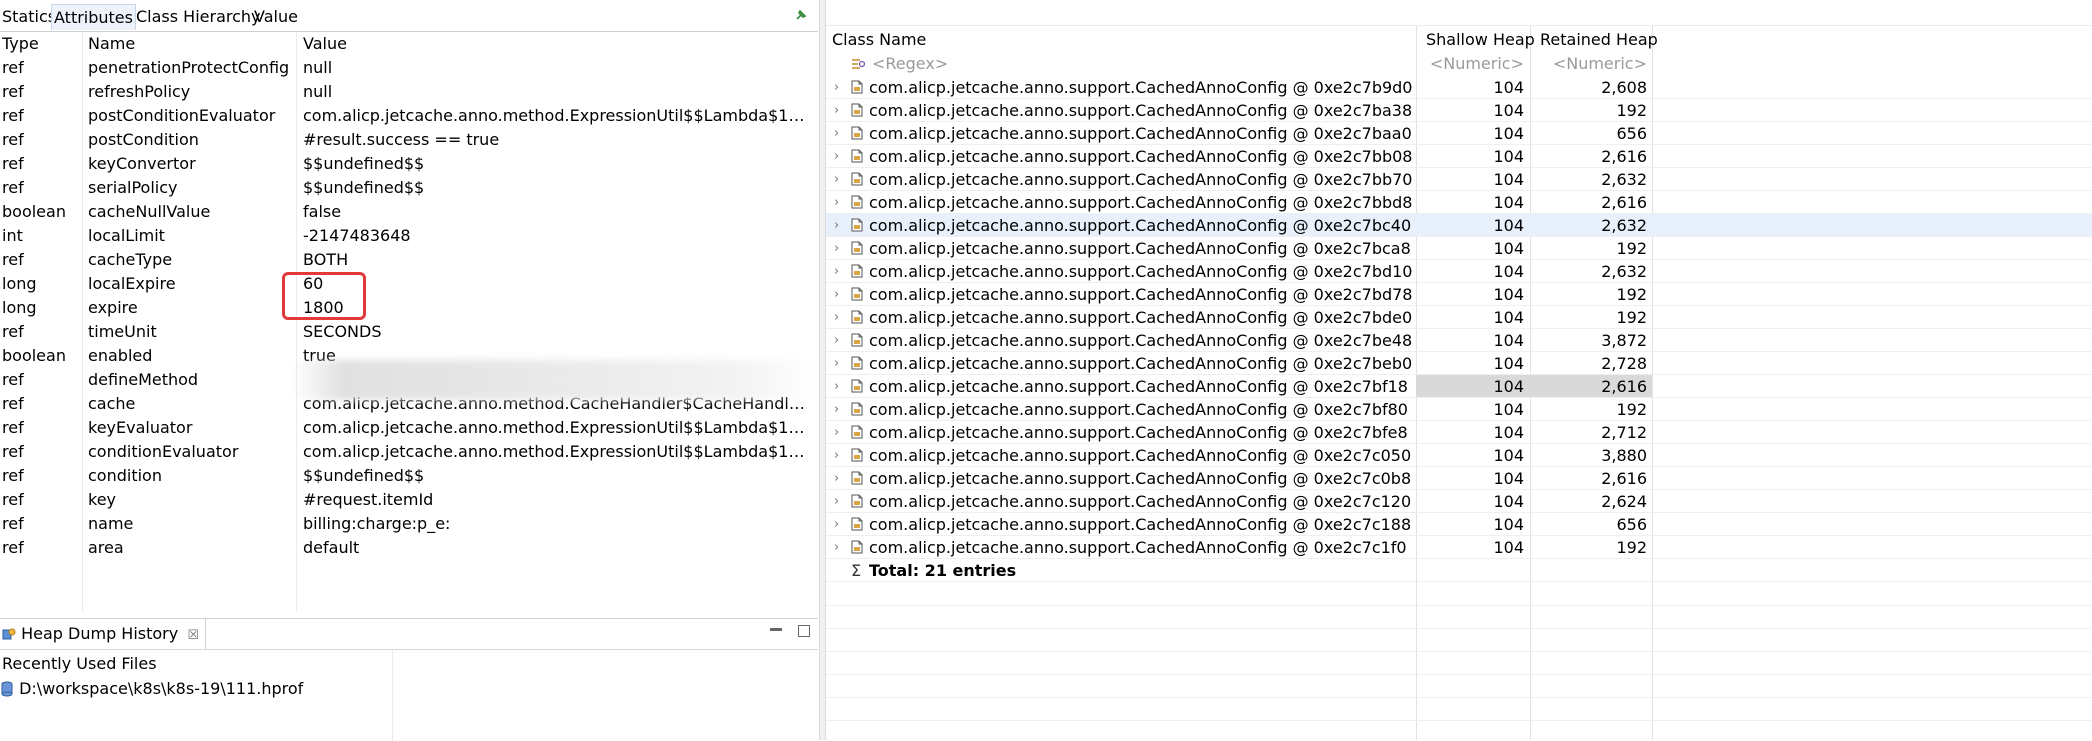 Image resolution: width=2092 pixels, height=741 pixels. Describe the element at coordinates (193, 635) in the screenshot. I see `close-icon: ☒` at that location.